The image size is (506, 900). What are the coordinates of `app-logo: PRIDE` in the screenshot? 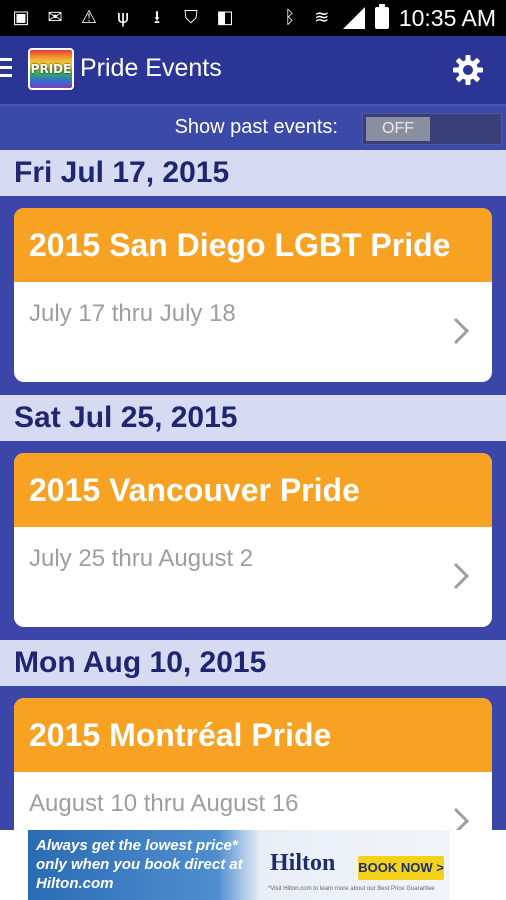 It's located at (51, 69).